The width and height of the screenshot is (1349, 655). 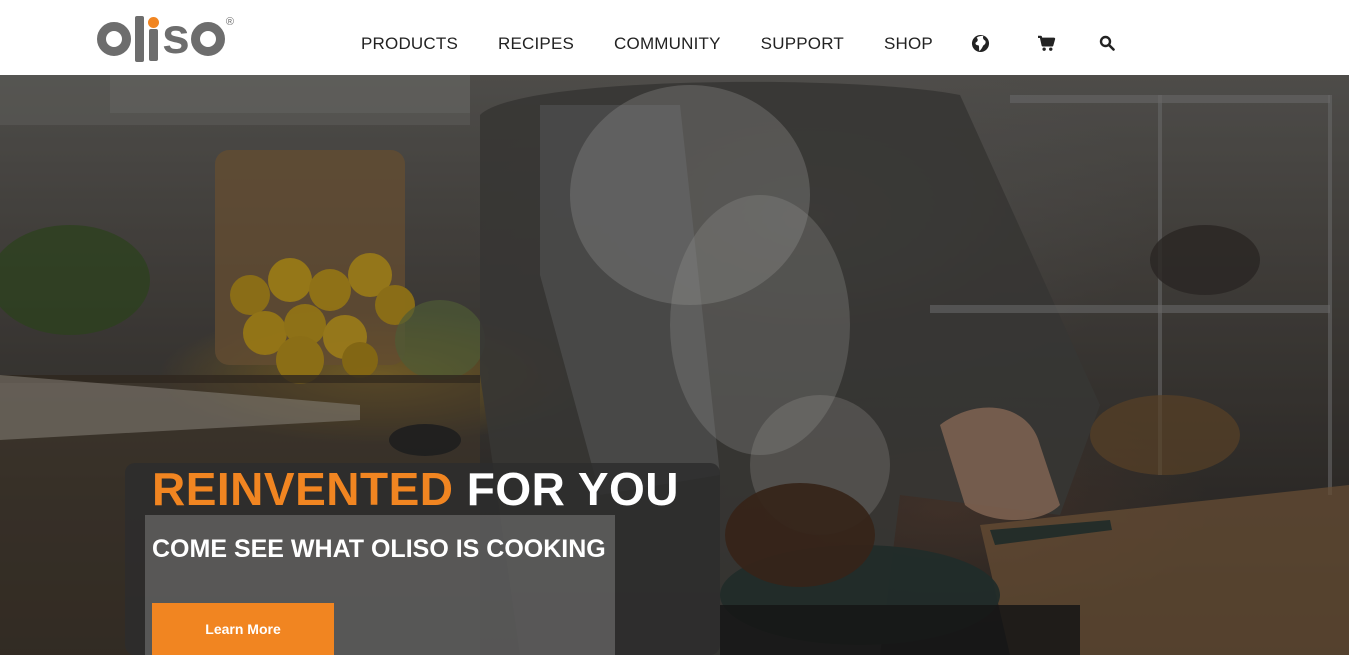 I want to click on registered-mark: ®, so click(x=229, y=22).